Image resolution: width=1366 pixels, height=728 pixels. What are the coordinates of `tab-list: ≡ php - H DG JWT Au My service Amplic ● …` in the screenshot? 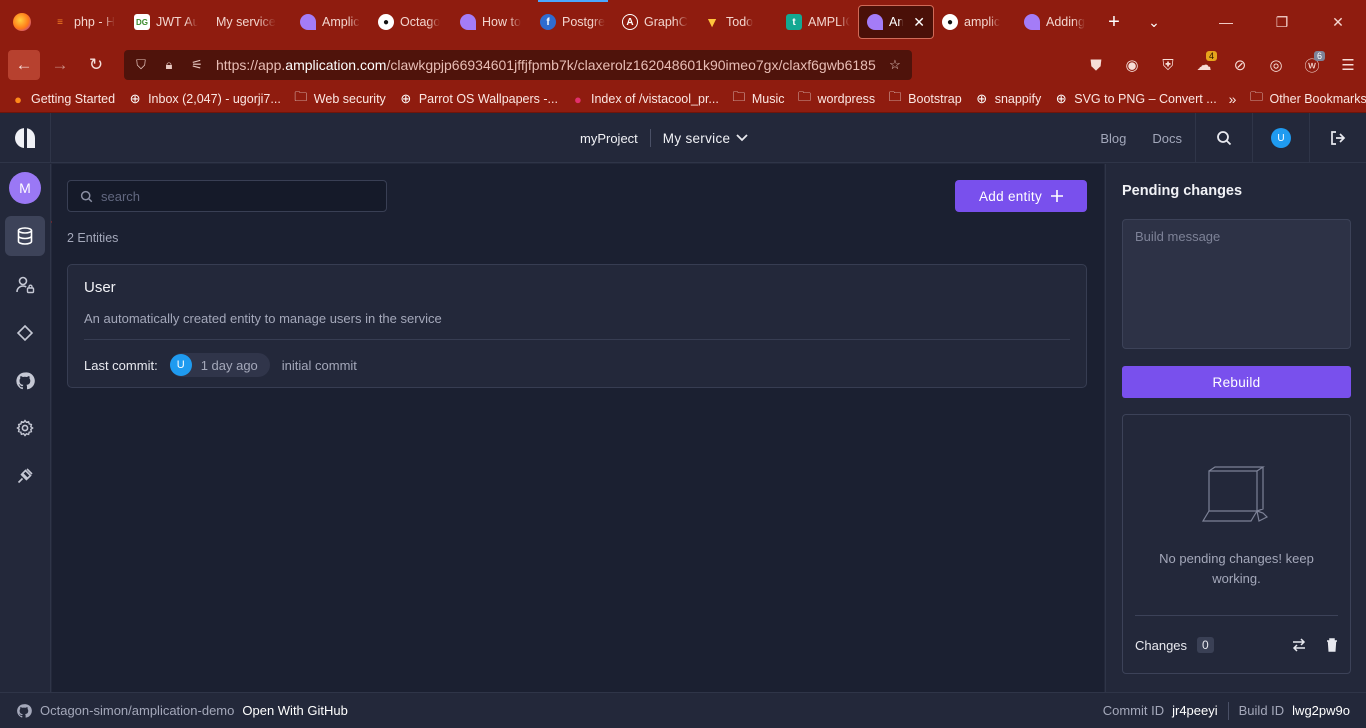 It's located at (569, 22).